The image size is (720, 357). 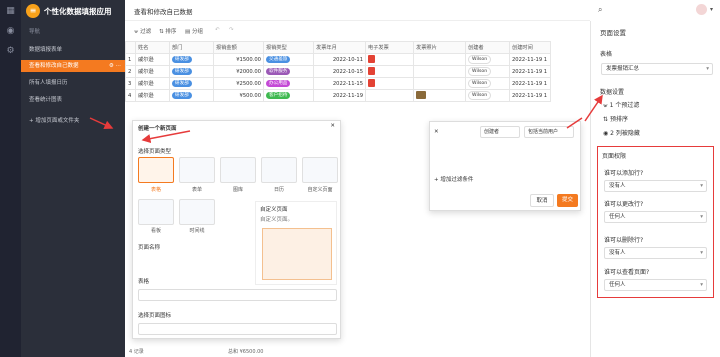 I want to click on arrow-line, so click(x=574, y=123).